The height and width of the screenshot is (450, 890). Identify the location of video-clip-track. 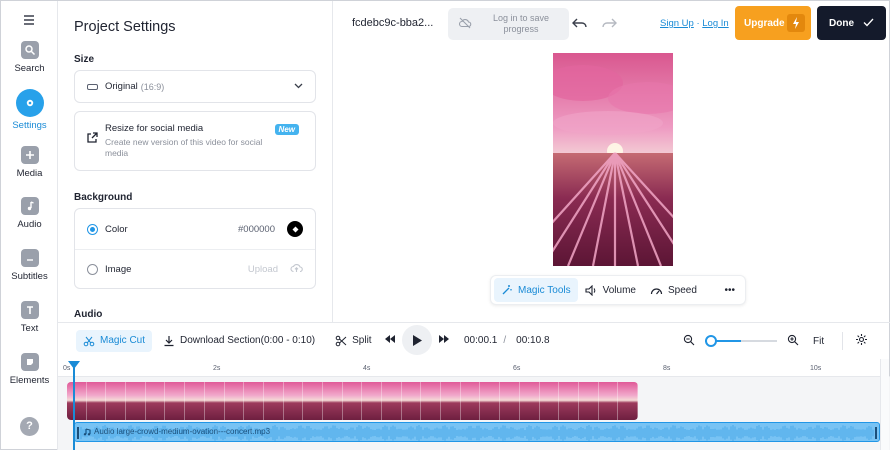
(352, 401).